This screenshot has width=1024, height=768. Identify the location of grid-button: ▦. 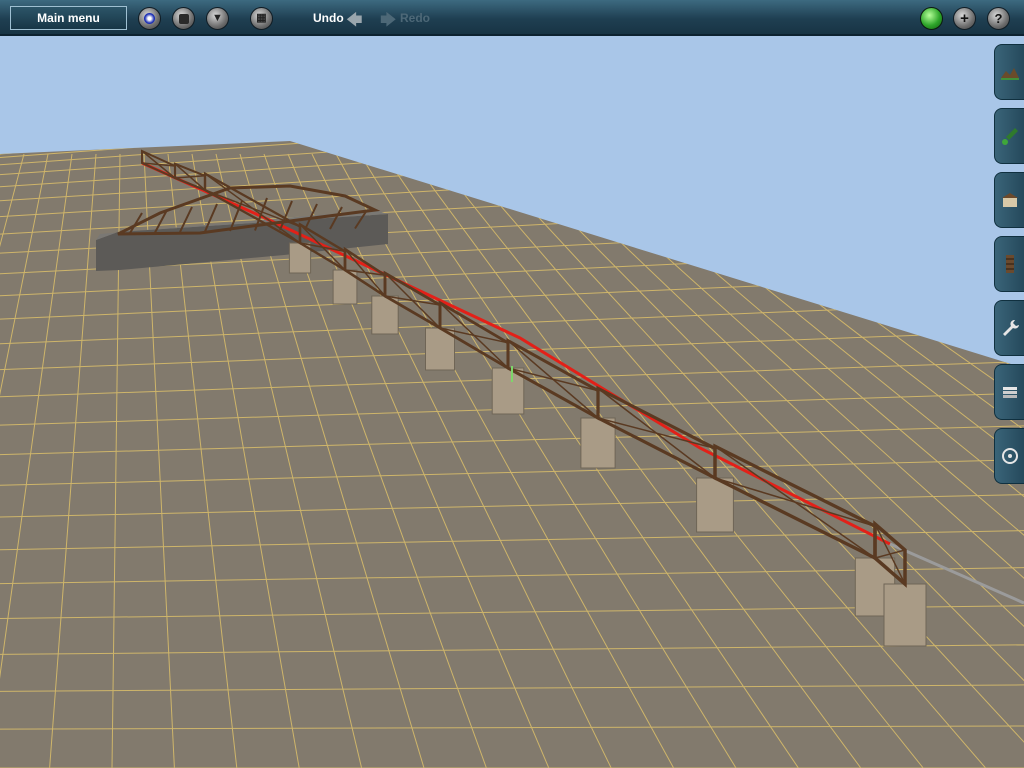
(261, 18).